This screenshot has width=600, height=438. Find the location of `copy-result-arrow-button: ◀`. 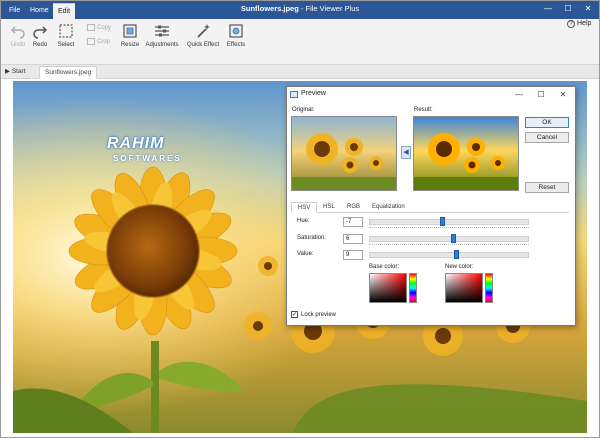

copy-result-arrow-button: ◀ is located at coordinates (406, 152).